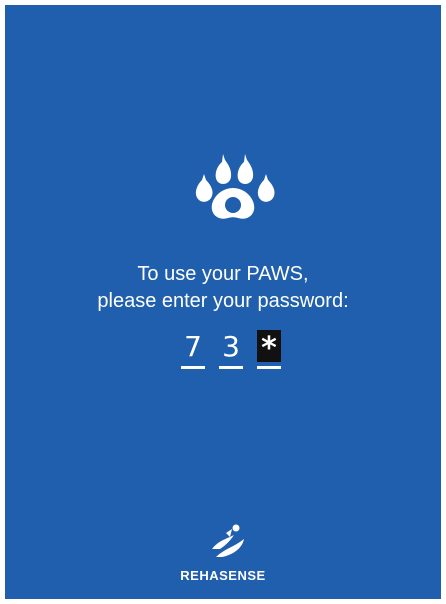 The height and width of the screenshot is (604, 446). I want to click on brand-name: REHASENSE, so click(223, 575).